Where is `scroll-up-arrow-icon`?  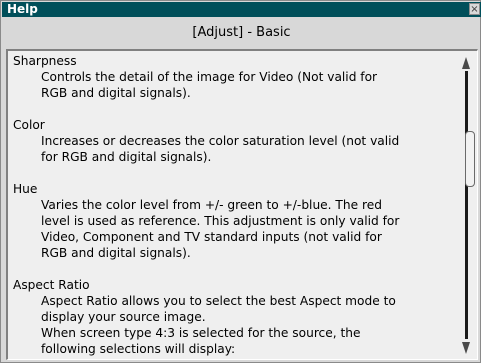
scroll-up-arrow-icon is located at coordinates (466, 63).